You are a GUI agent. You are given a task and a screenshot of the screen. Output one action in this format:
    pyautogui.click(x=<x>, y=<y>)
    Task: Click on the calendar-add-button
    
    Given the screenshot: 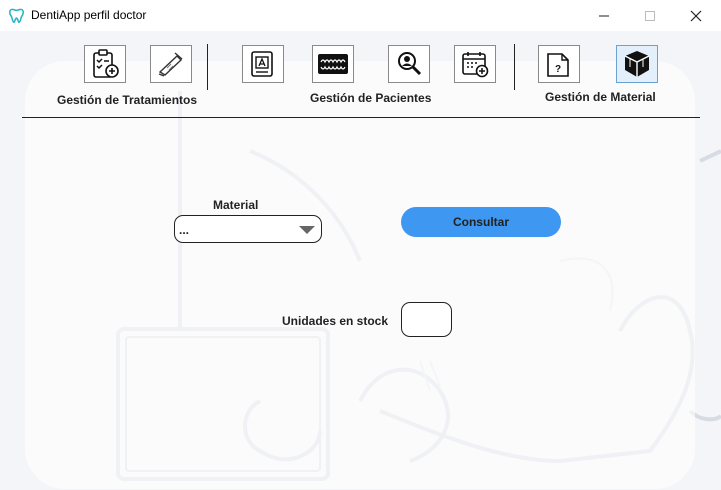 What is the action you would take?
    pyautogui.click(x=475, y=64)
    